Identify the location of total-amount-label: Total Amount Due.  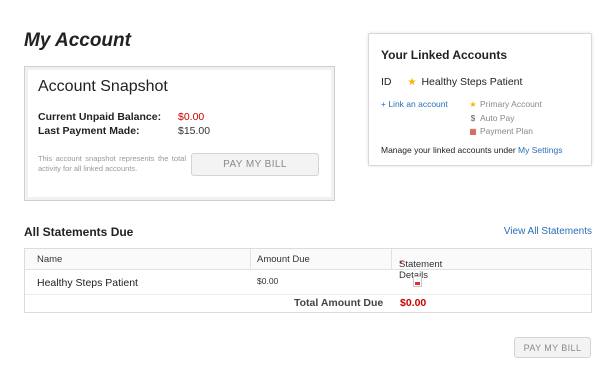
(339, 303).